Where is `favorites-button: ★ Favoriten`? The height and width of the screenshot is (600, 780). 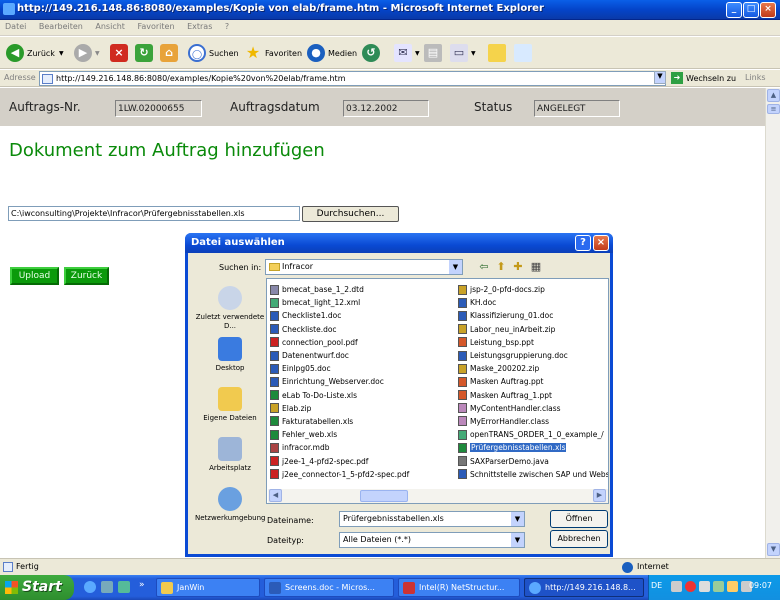 favorites-button: ★ Favoriten is located at coordinates (273, 53).